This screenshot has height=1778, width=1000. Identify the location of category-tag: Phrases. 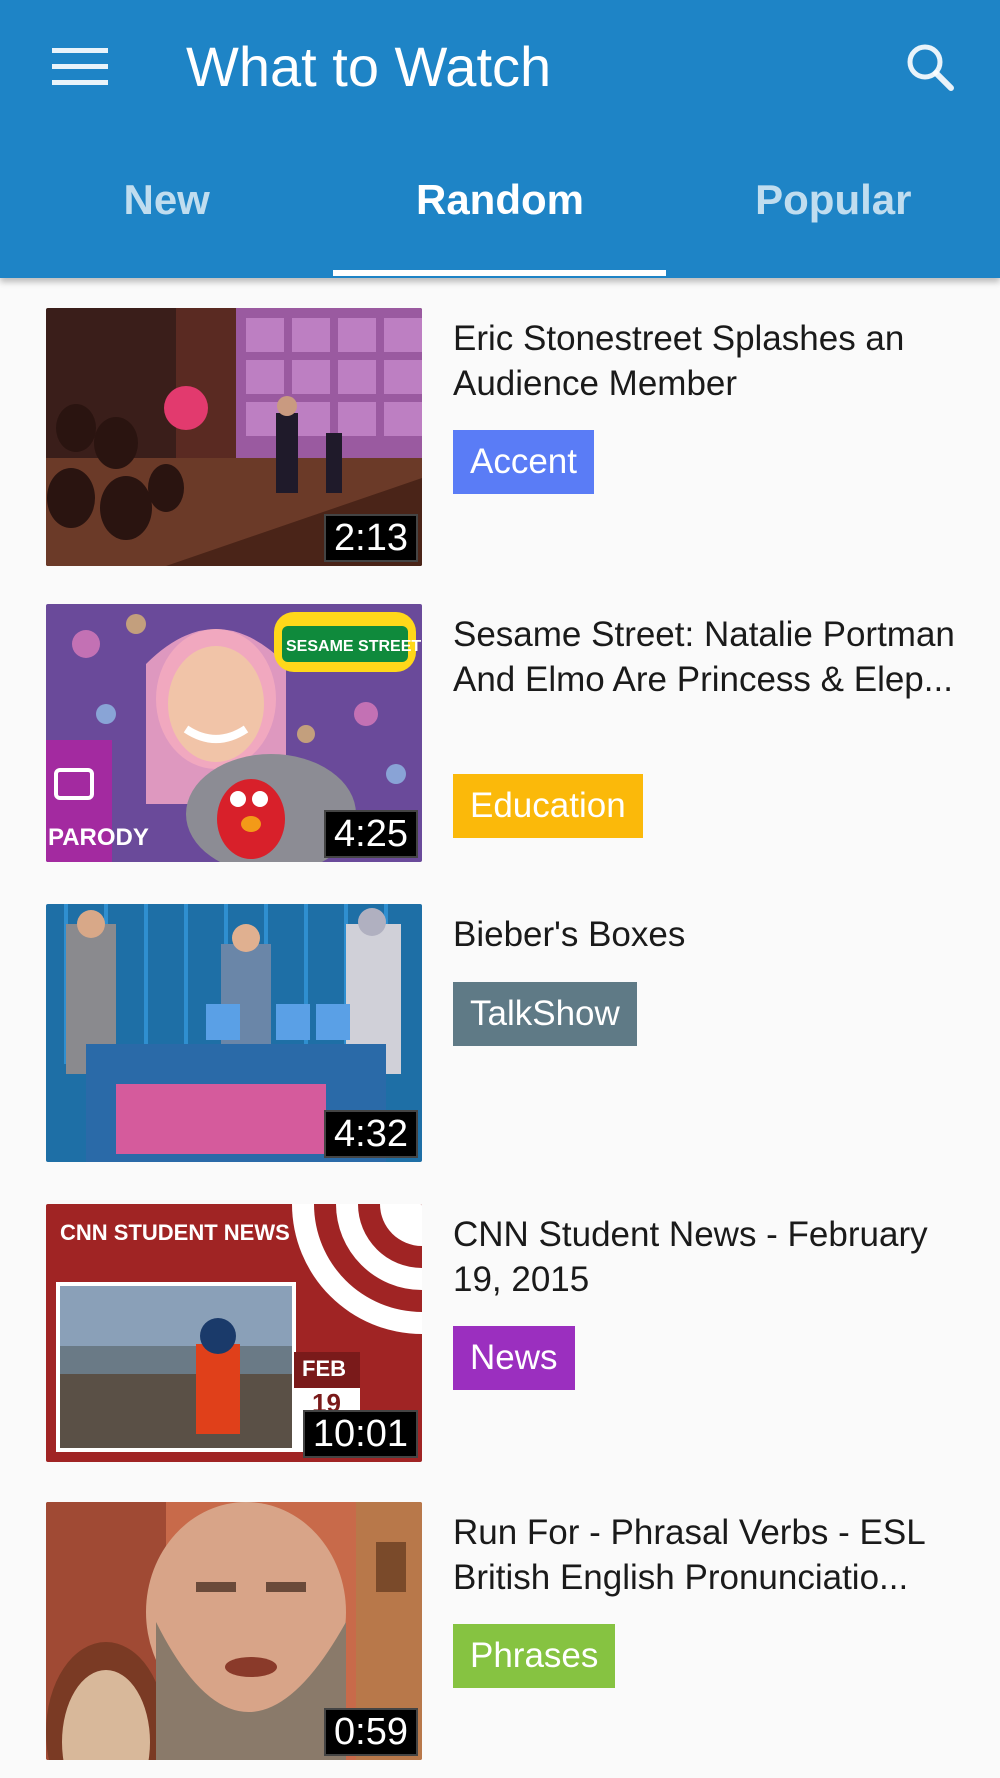
(534, 1656).